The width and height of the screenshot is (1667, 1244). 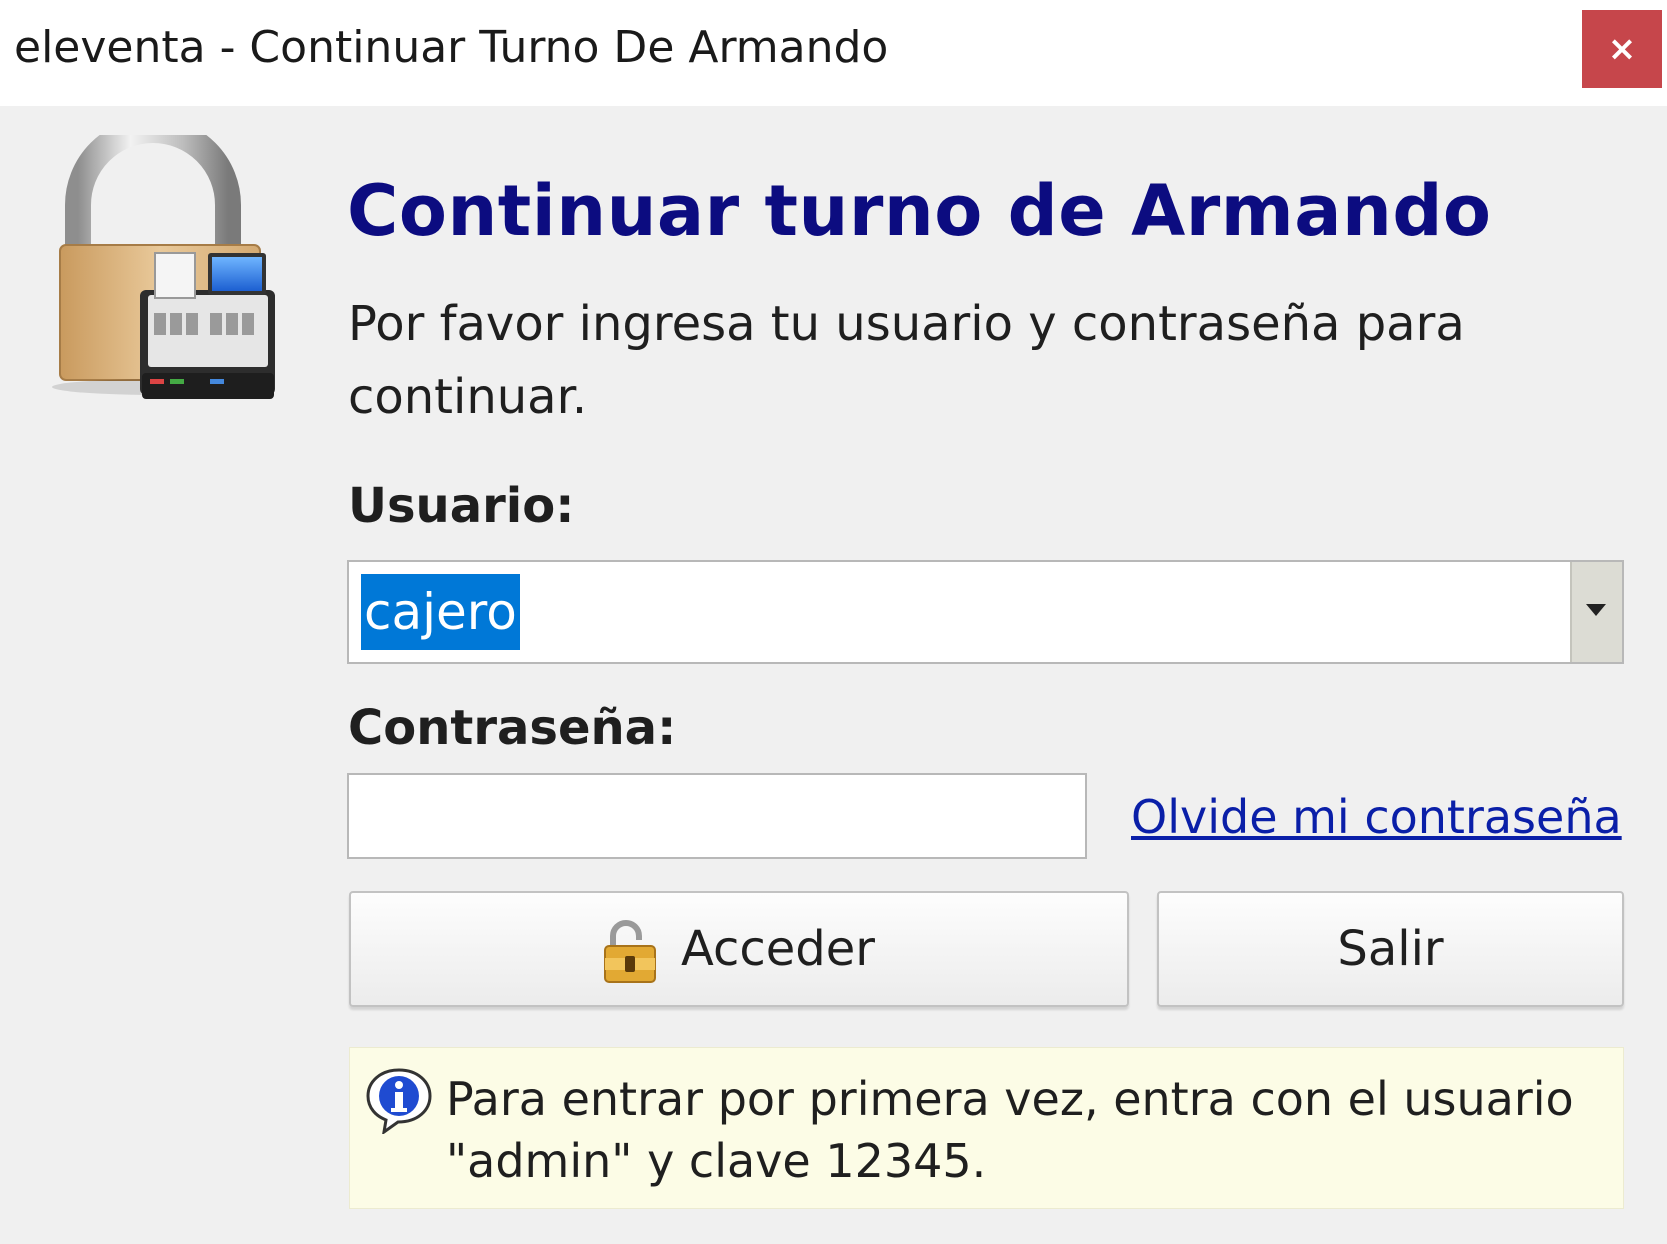 What do you see at coordinates (451, 47) in the screenshot?
I see `window-title: eleventa - Continuar Turno De Armando` at bounding box center [451, 47].